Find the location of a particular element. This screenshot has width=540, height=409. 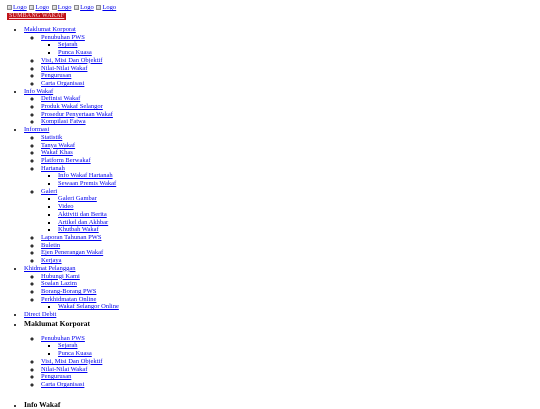

nav-link: Maklumat Korporat is located at coordinates (50, 29).